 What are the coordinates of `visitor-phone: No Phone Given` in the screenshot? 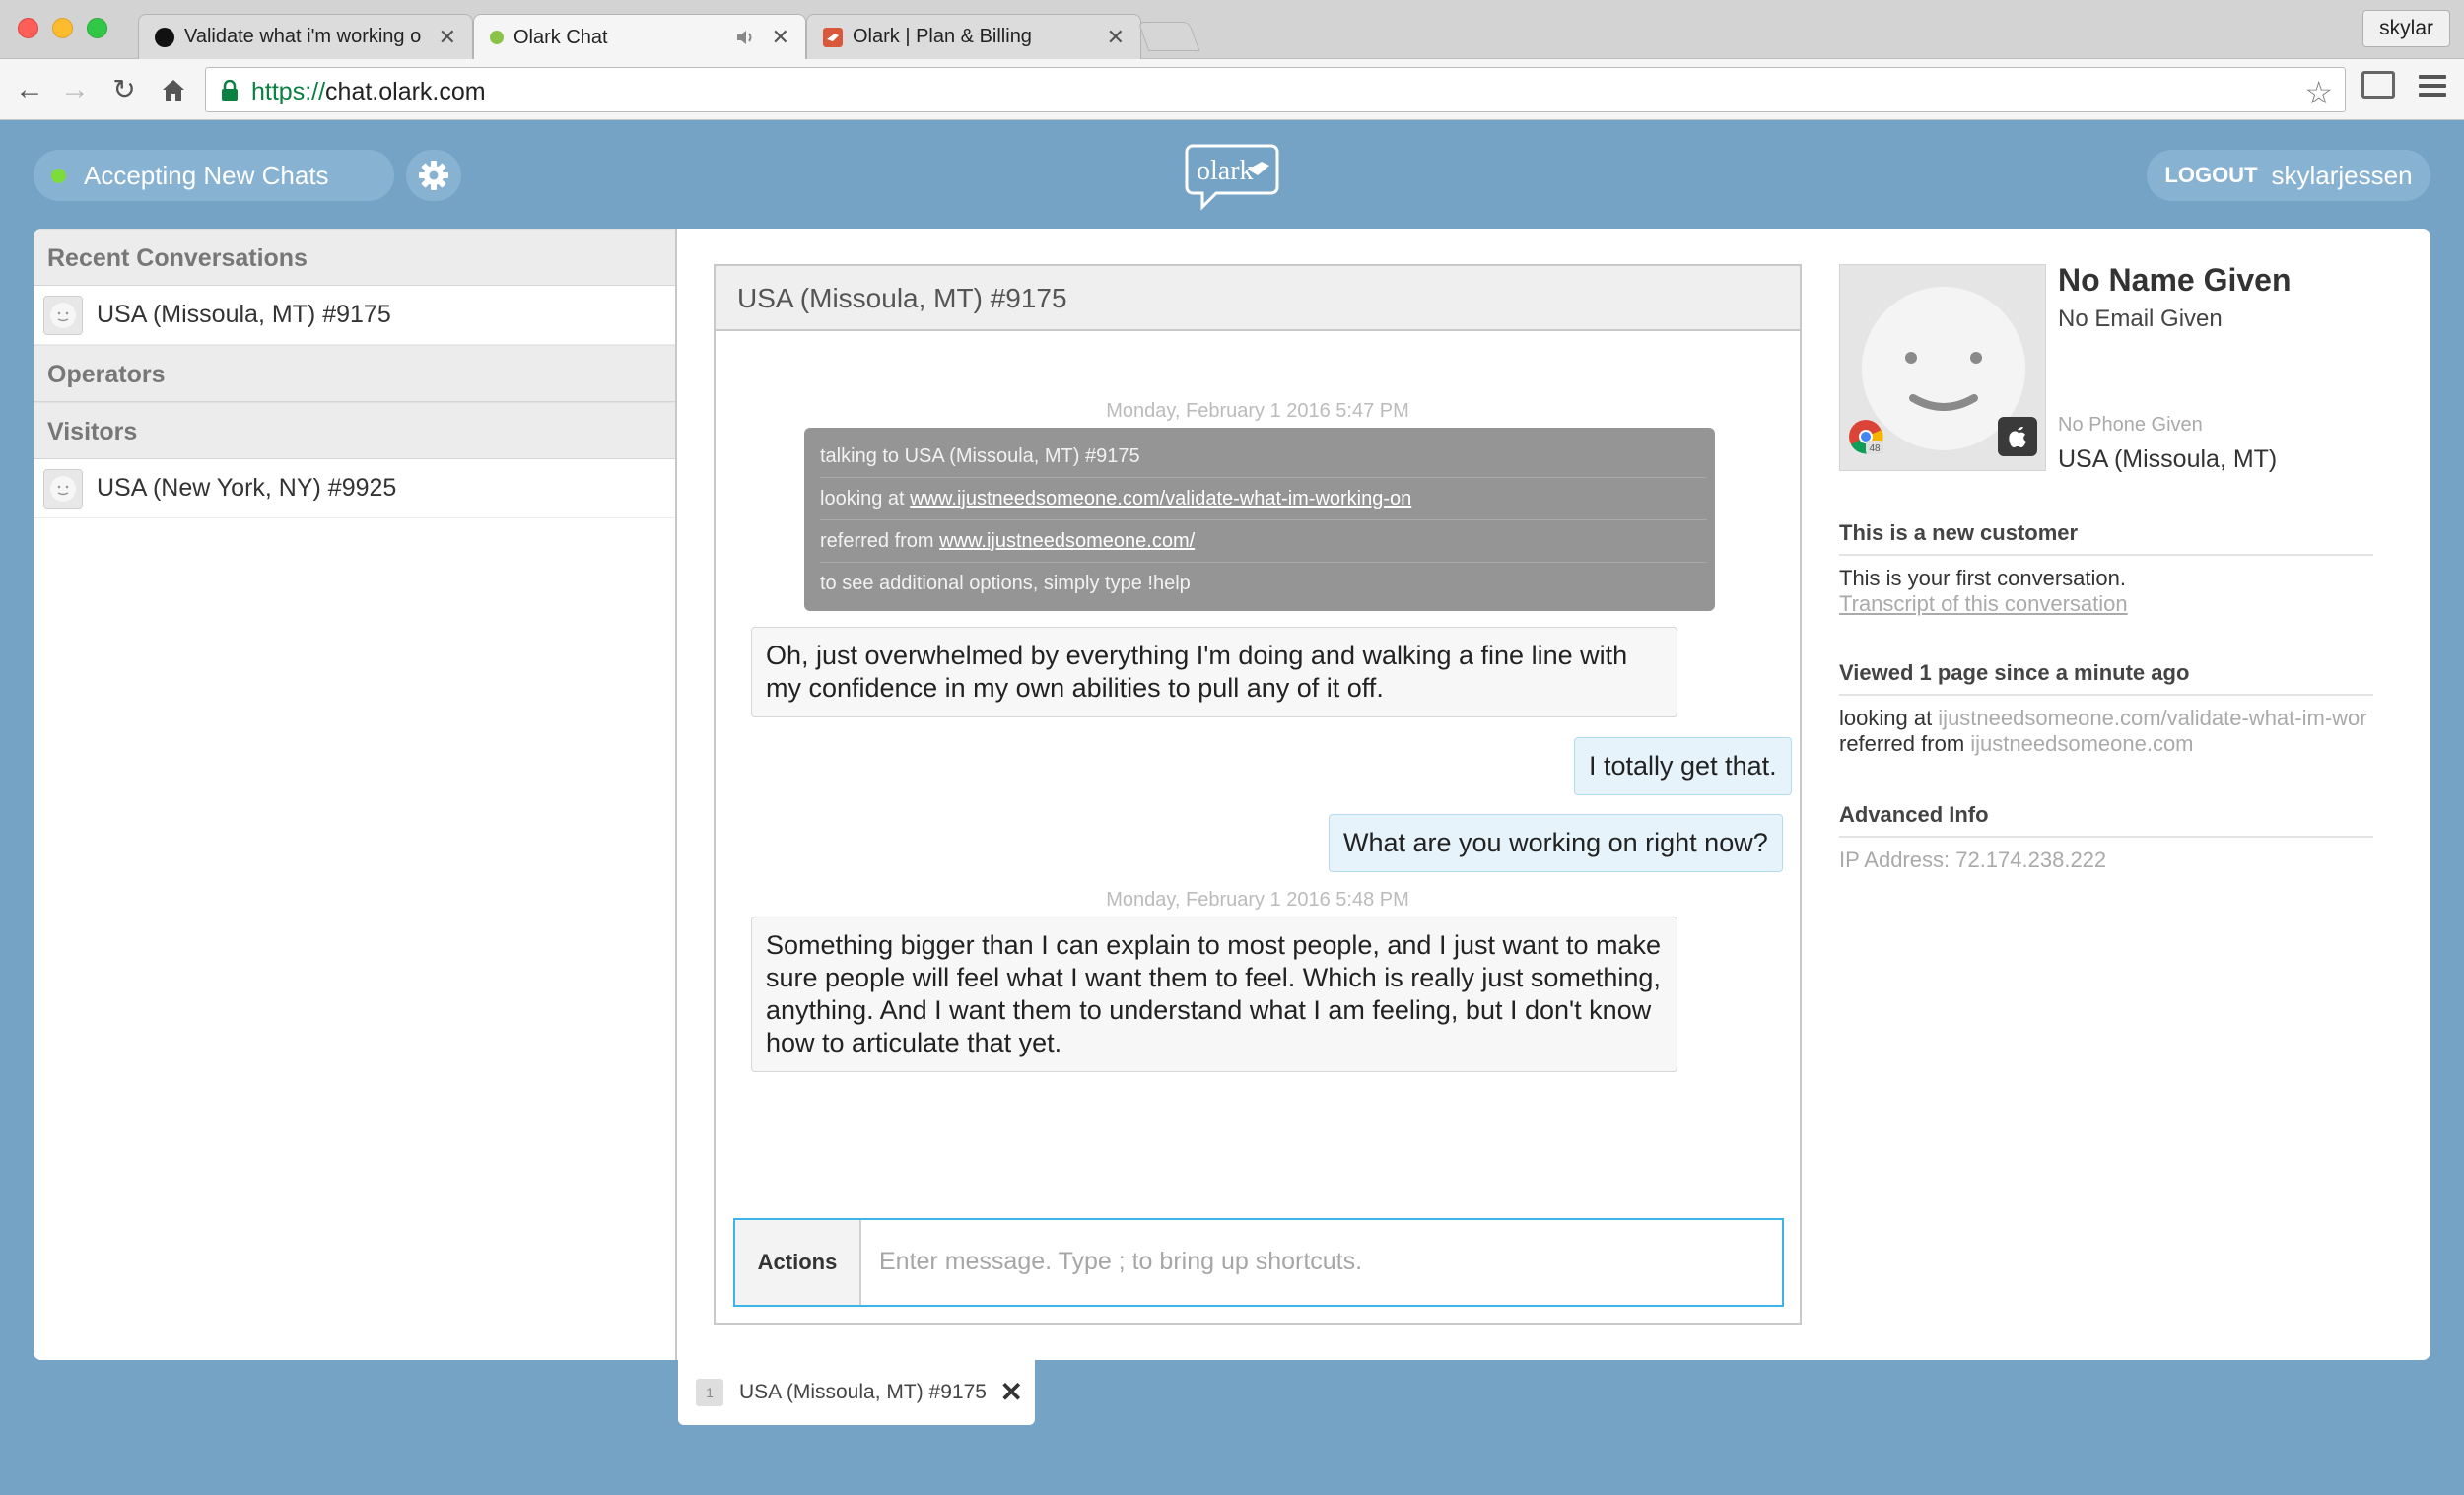 It's located at (2130, 425).